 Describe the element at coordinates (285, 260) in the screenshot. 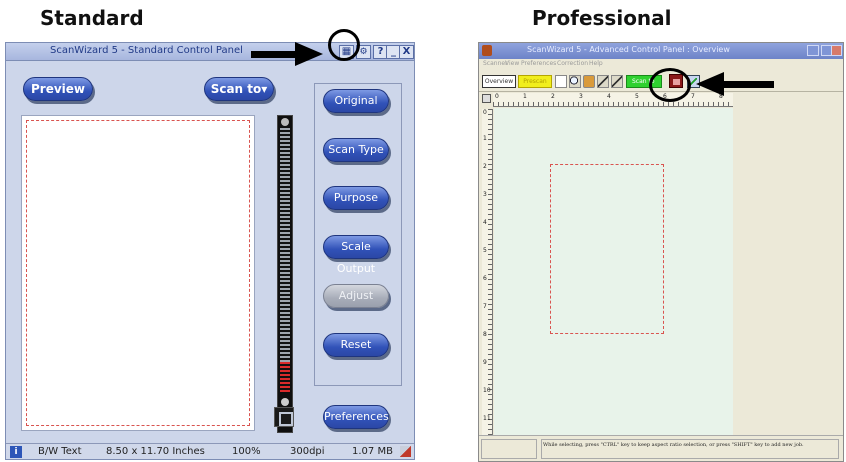

I see `meter-bars` at that location.